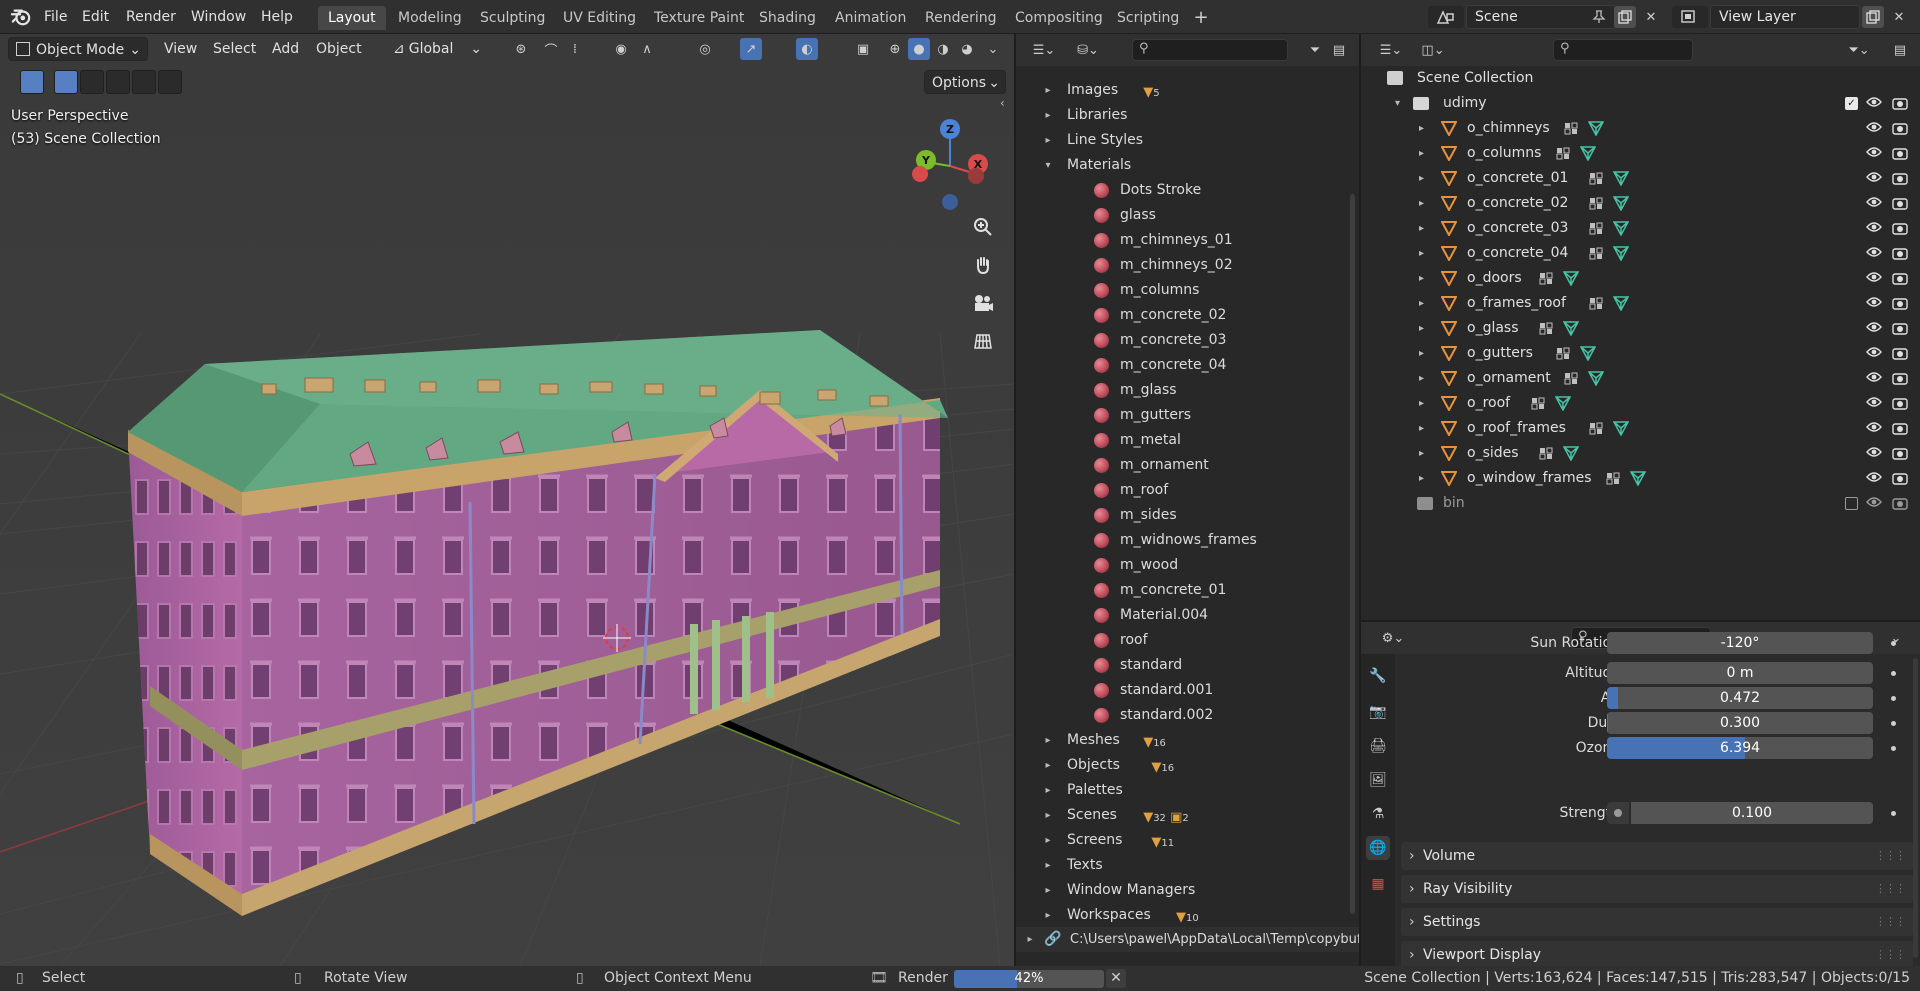 Image resolution: width=1920 pixels, height=991 pixels. Describe the element at coordinates (1088, 50) in the screenshot. I see `display-mode-icon: ⛁⌄` at that location.